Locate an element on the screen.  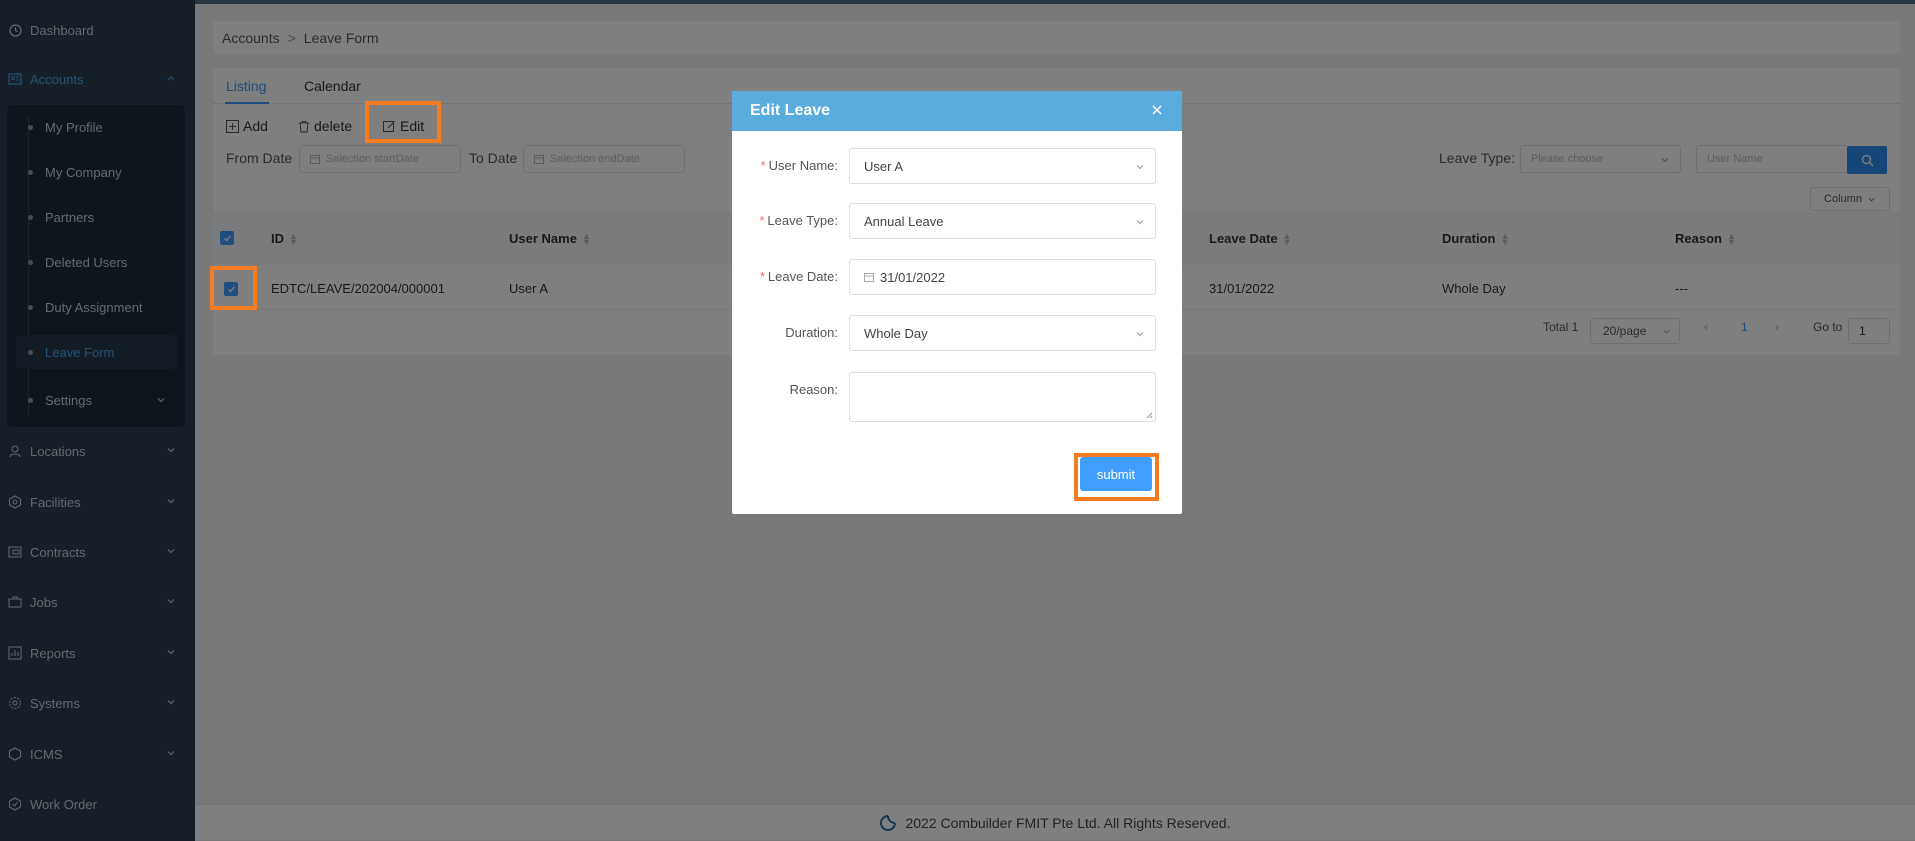
row-checkbox-highlight is located at coordinates (233, 288).